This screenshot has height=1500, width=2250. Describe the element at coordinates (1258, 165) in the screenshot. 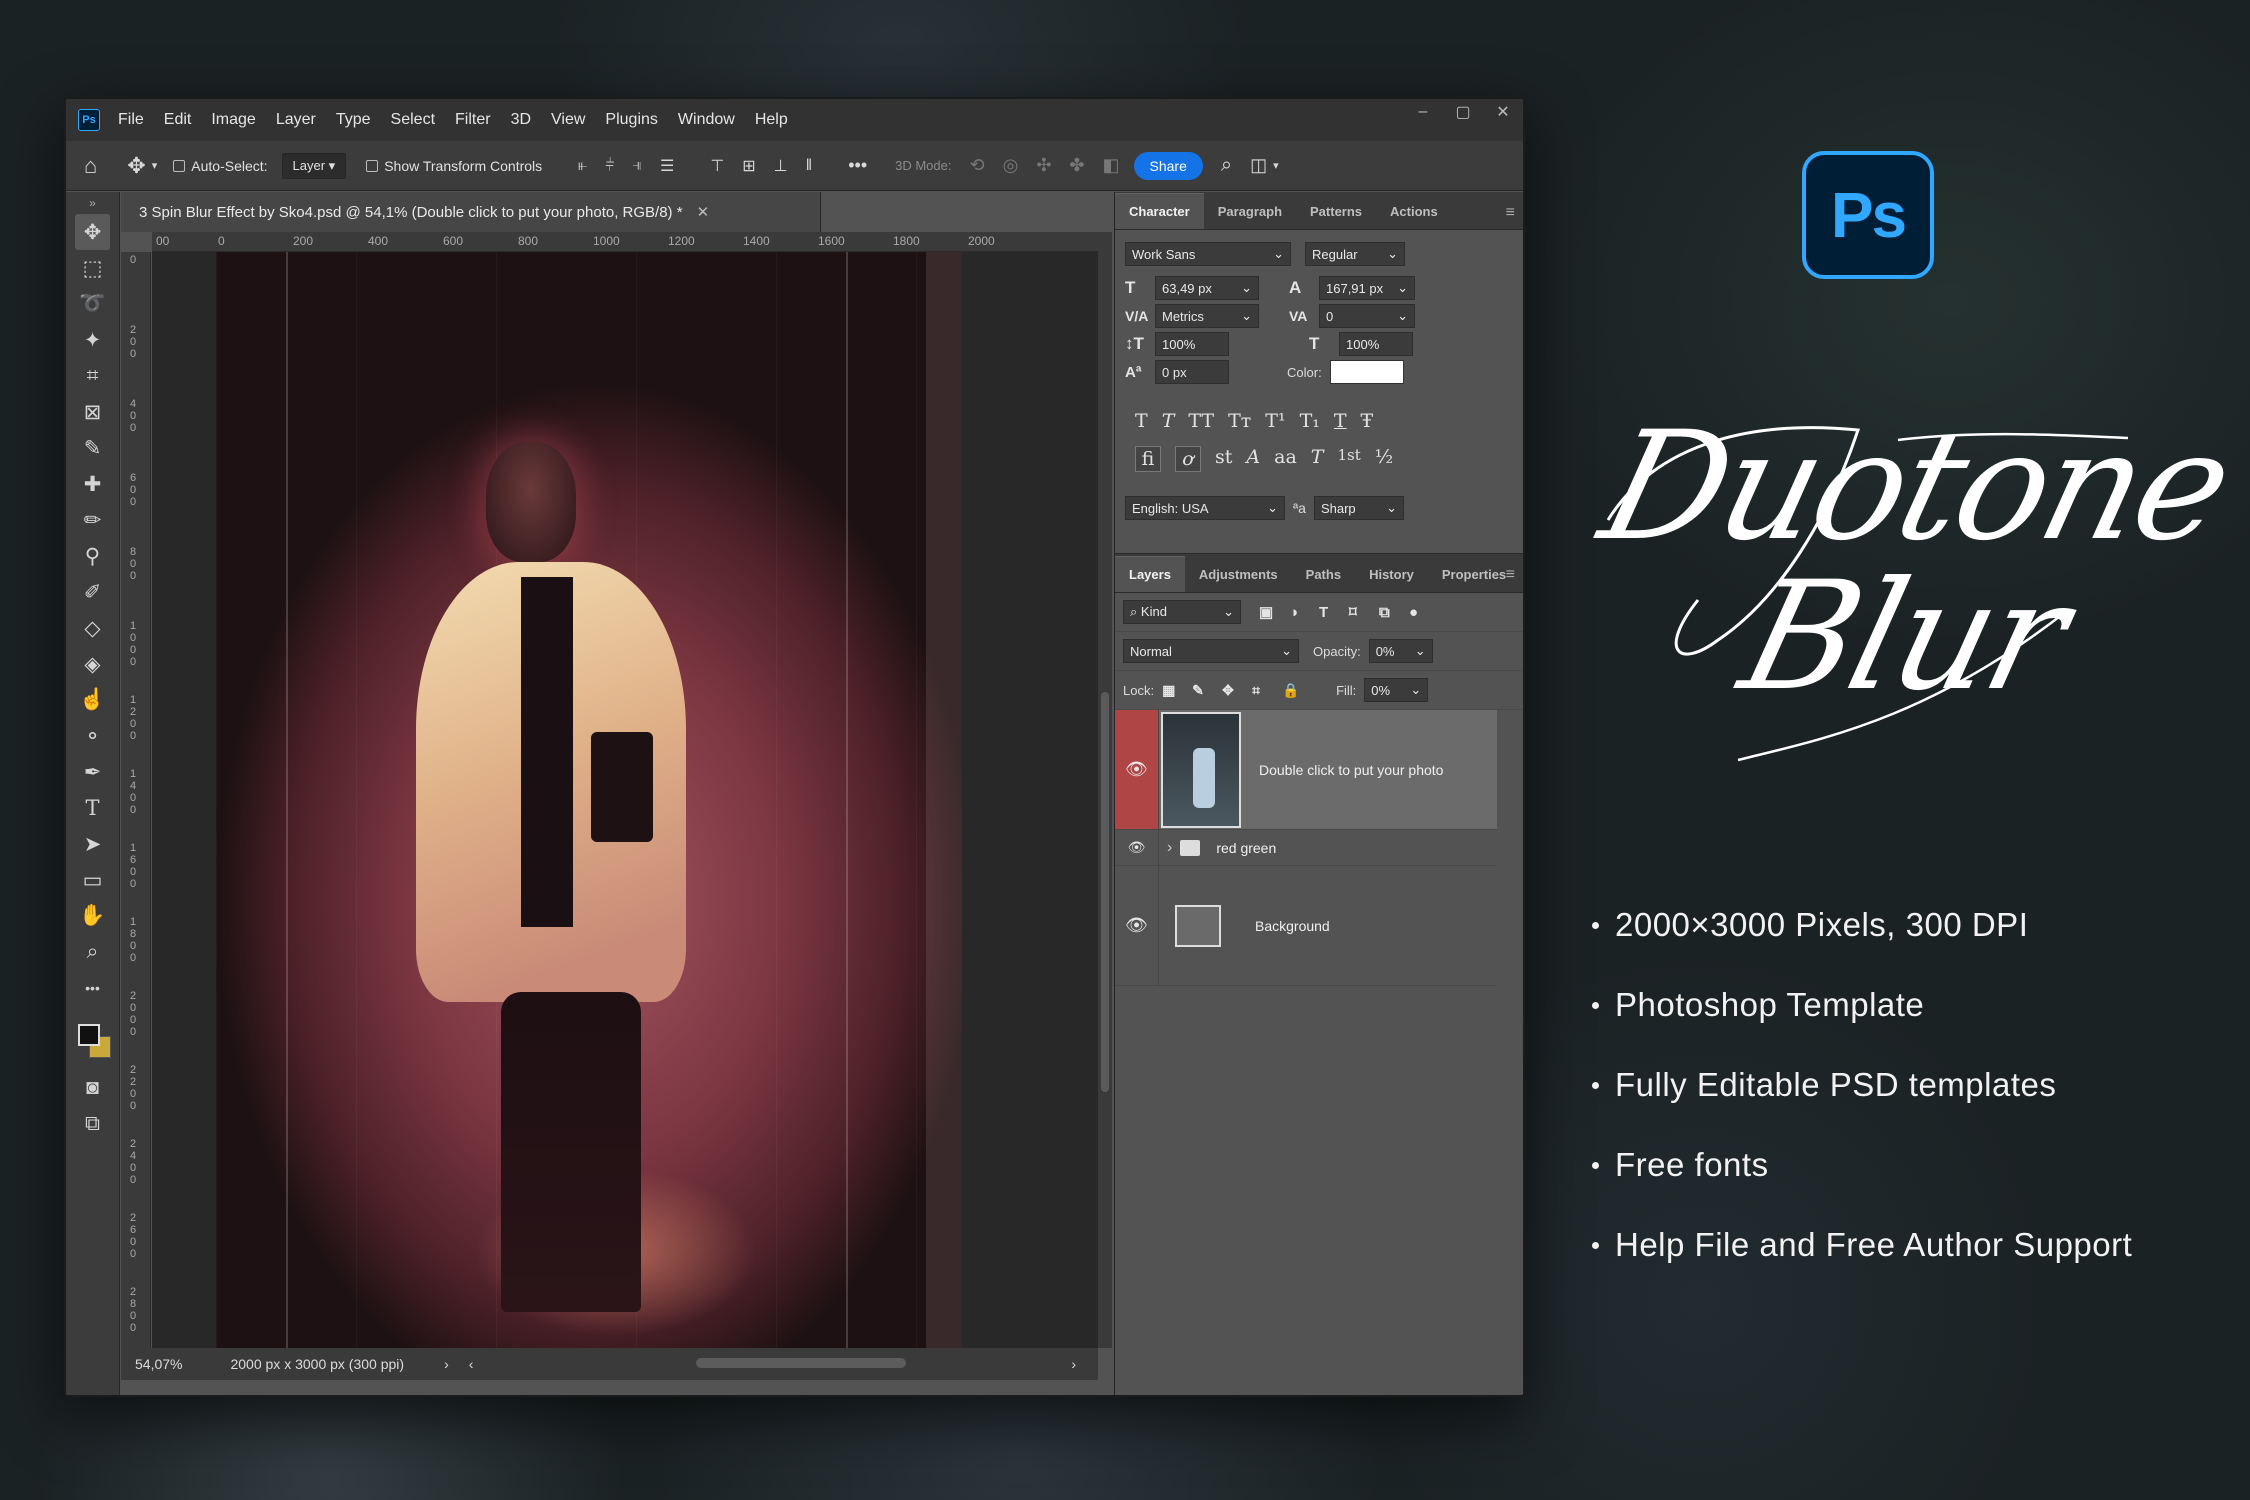

I see `workspace-icon: ◫` at that location.